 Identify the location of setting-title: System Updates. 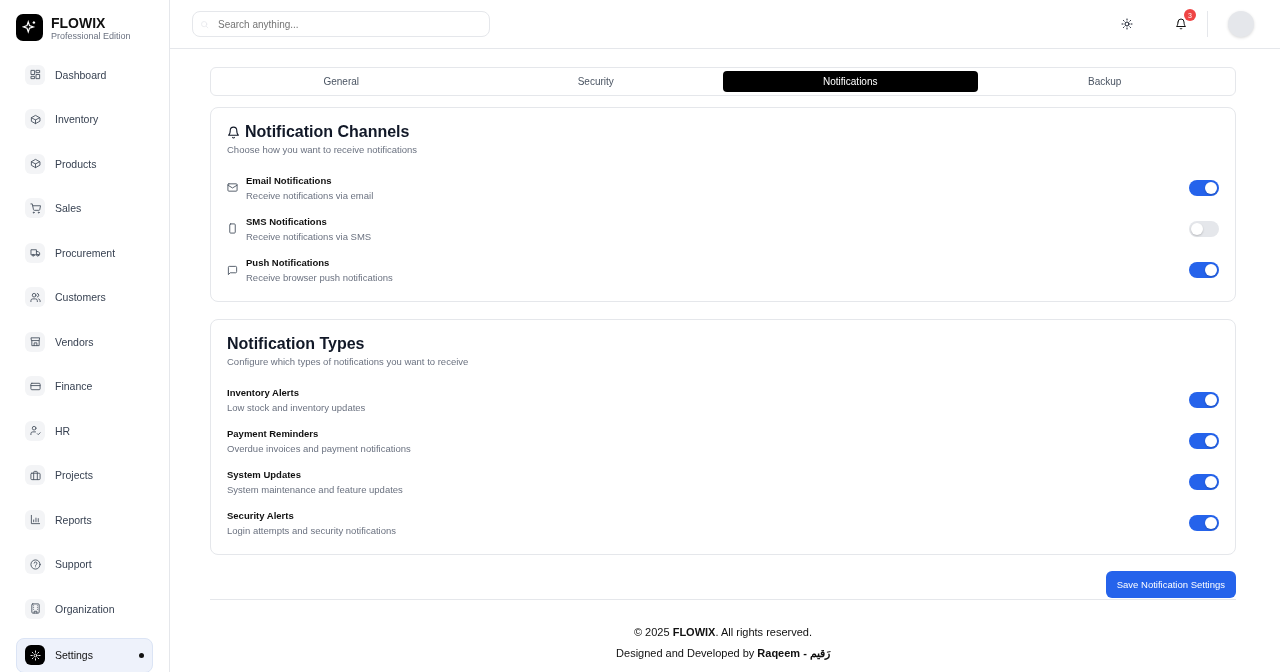
(264, 475).